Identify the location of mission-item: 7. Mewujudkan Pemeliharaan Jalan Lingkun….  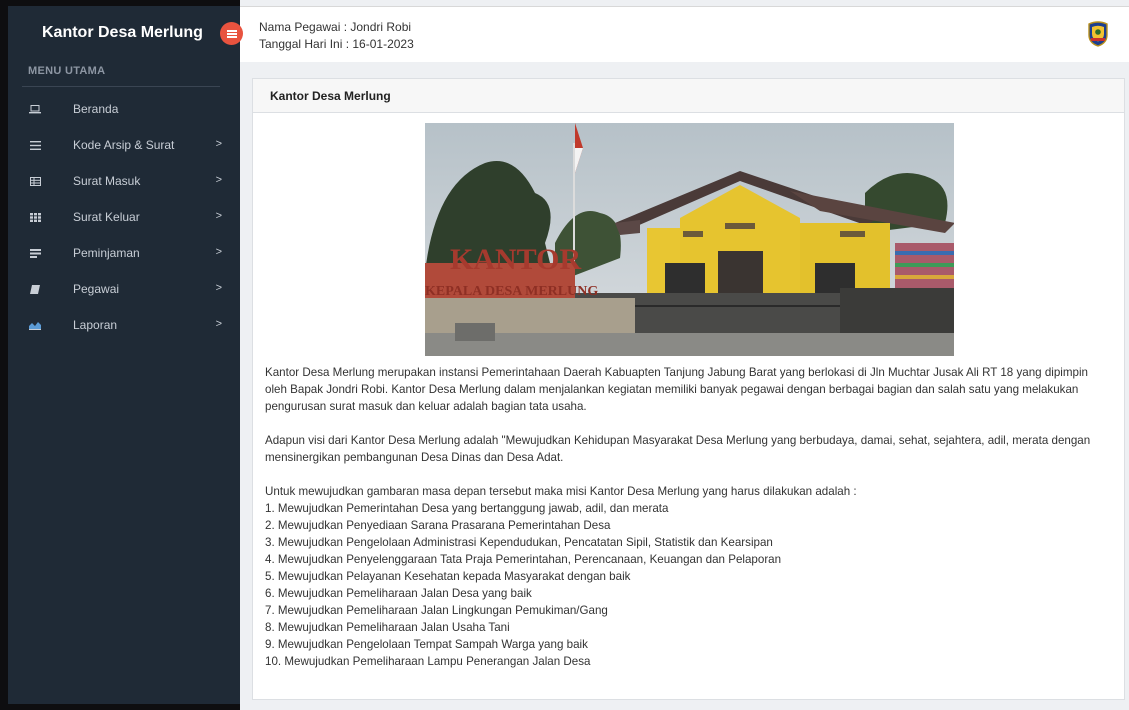
(436, 610).